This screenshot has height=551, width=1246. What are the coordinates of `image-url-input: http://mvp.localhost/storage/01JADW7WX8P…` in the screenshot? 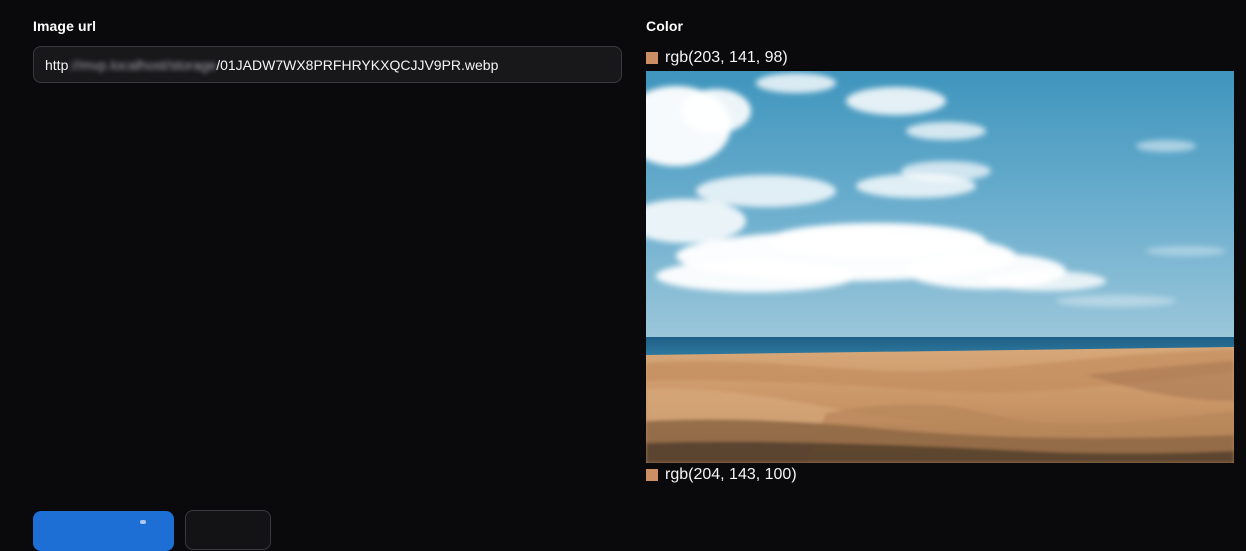 It's located at (327, 64).